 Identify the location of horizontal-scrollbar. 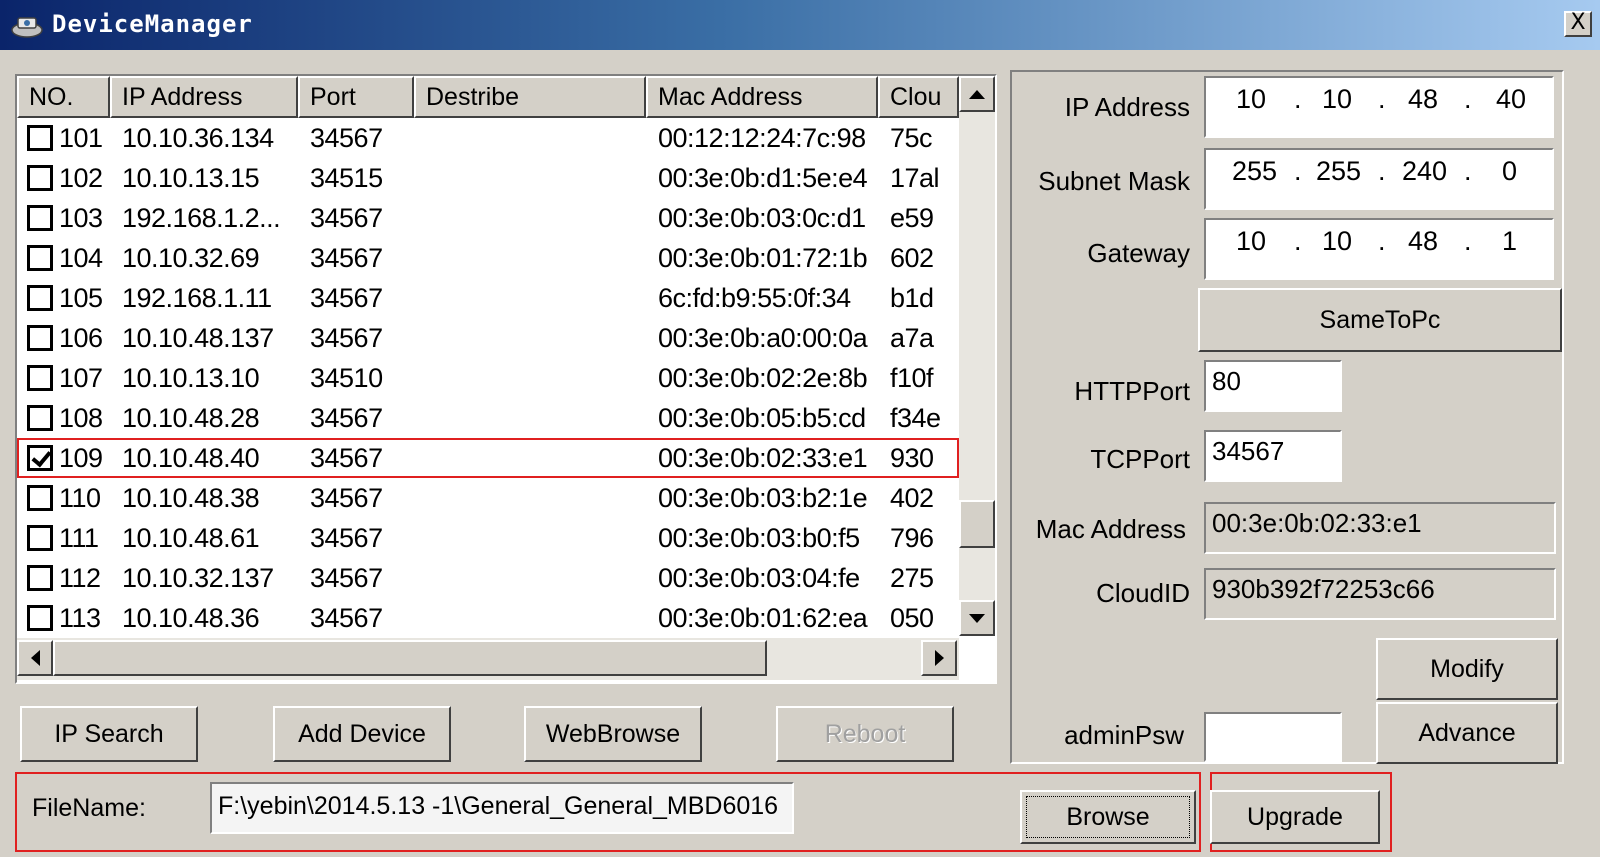
(488, 659).